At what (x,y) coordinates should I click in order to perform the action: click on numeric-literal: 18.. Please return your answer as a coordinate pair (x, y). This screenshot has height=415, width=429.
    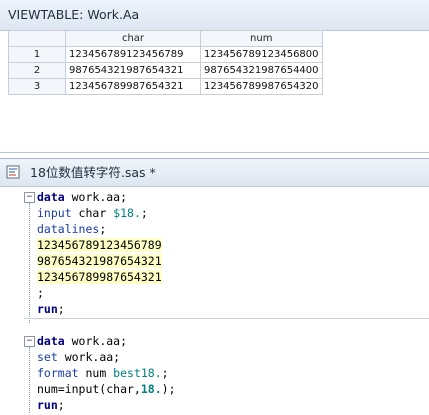
    Looking at the image, I should click on (151, 389).